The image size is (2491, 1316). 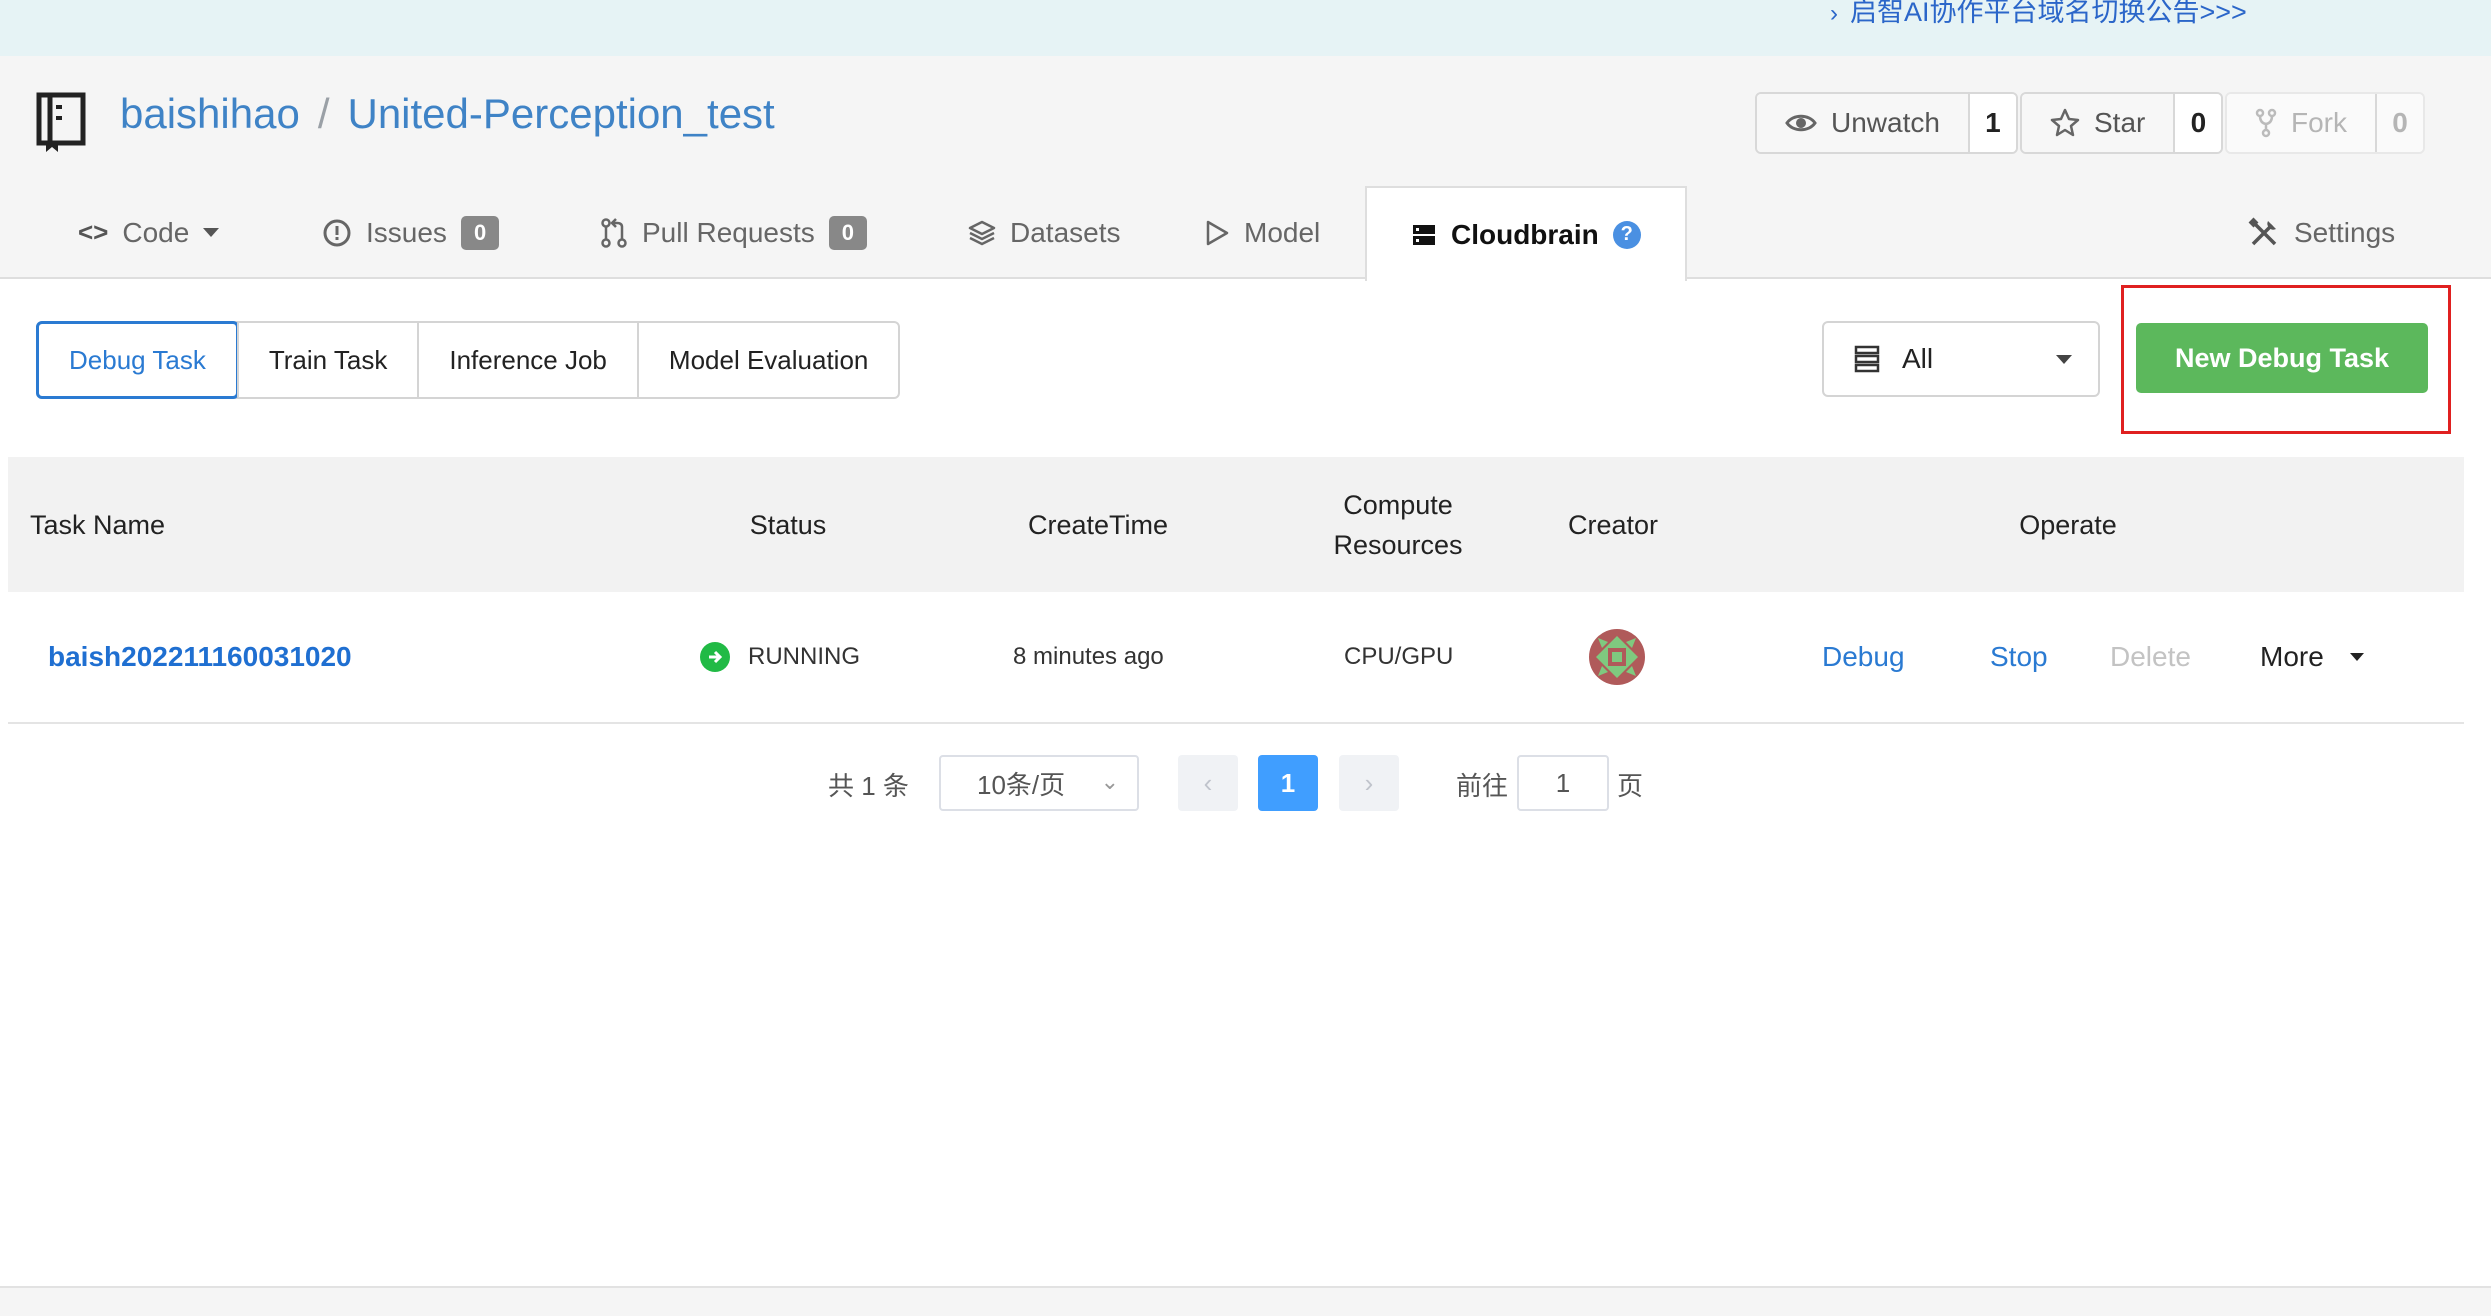 I want to click on tools-icon, so click(x=2262, y=231).